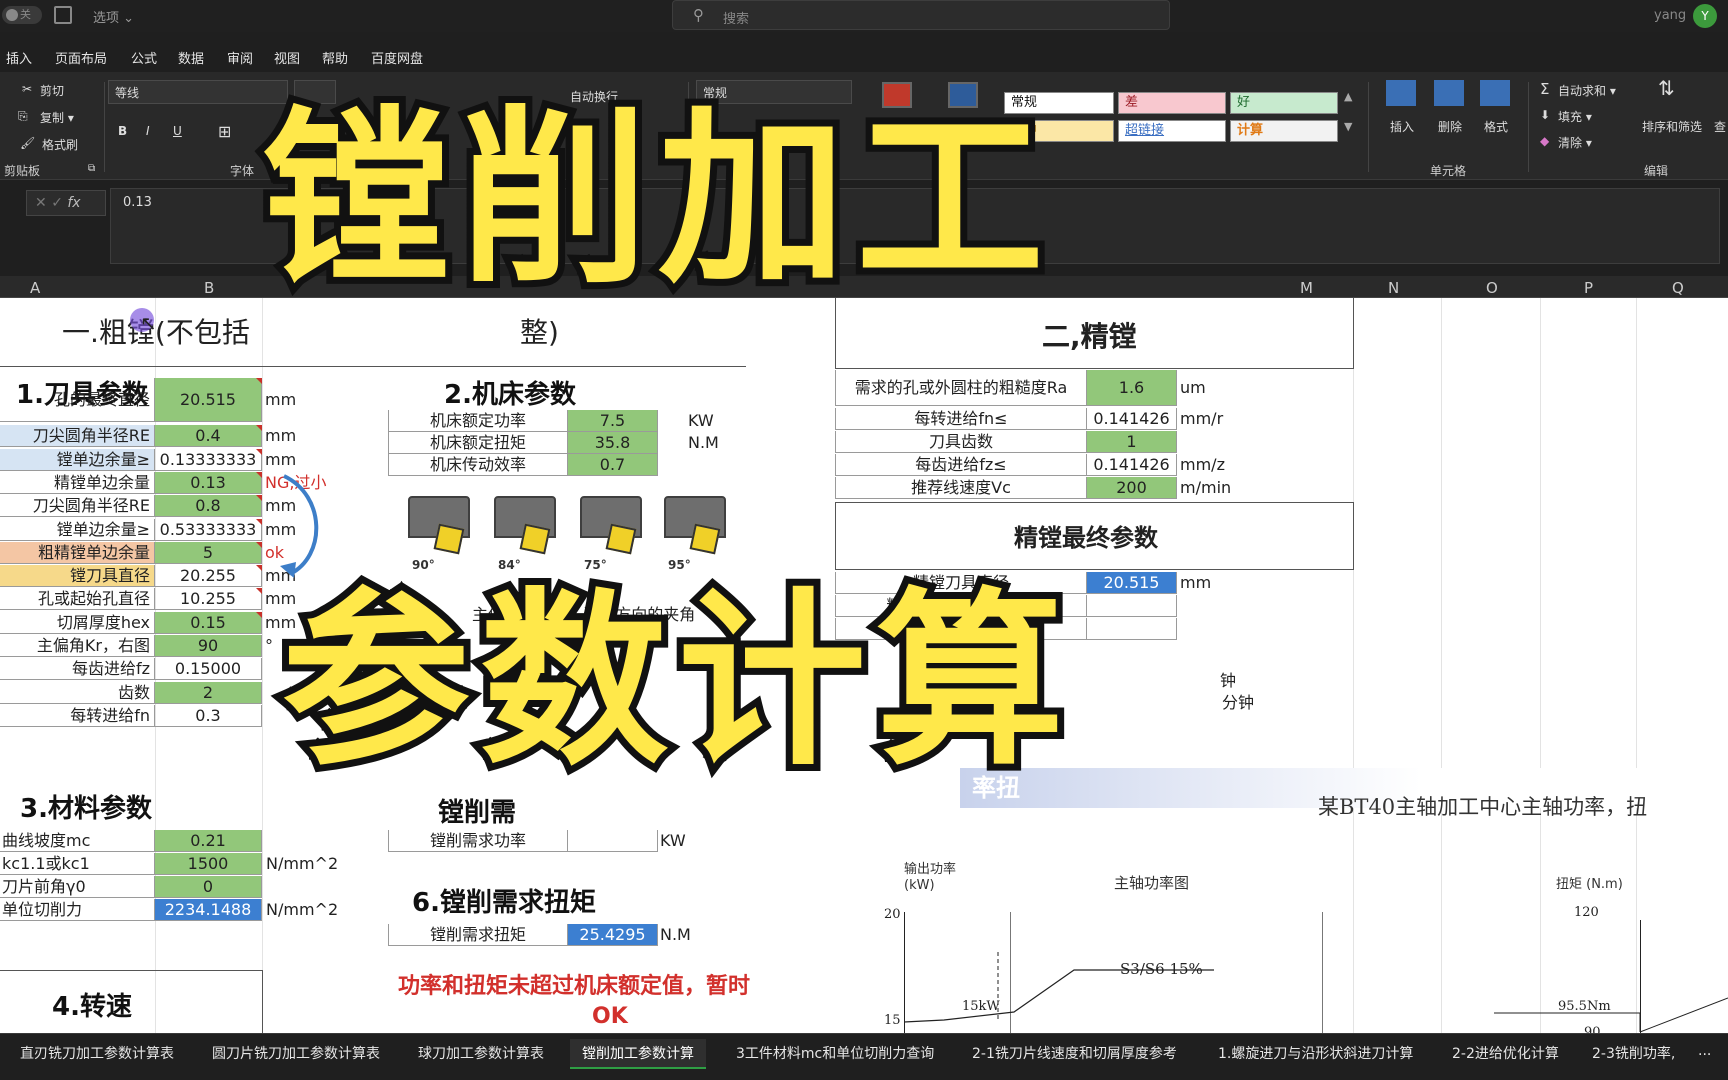 This screenshot has height=1080, width=1728. I want to click on param-value: 20.515, so click(208, 400).